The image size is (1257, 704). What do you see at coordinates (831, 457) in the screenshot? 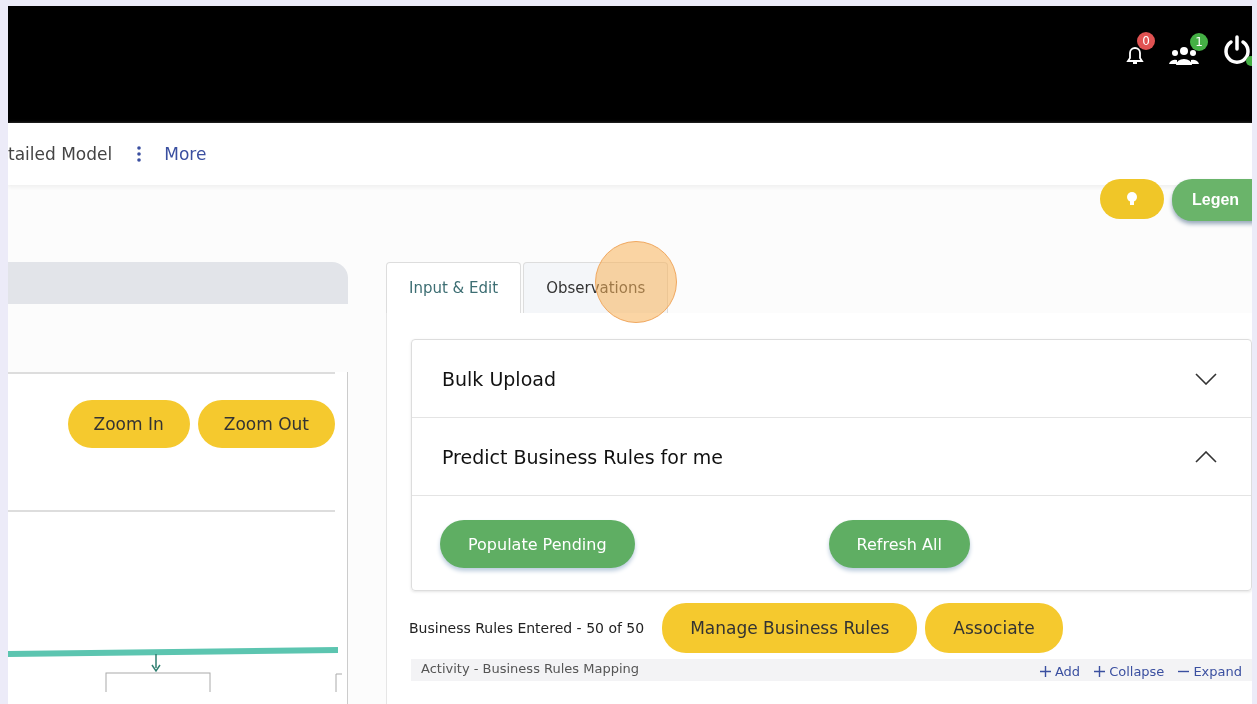
I see `accordion-header: Predict Business Rules for me` at bounding box center [831, 457].